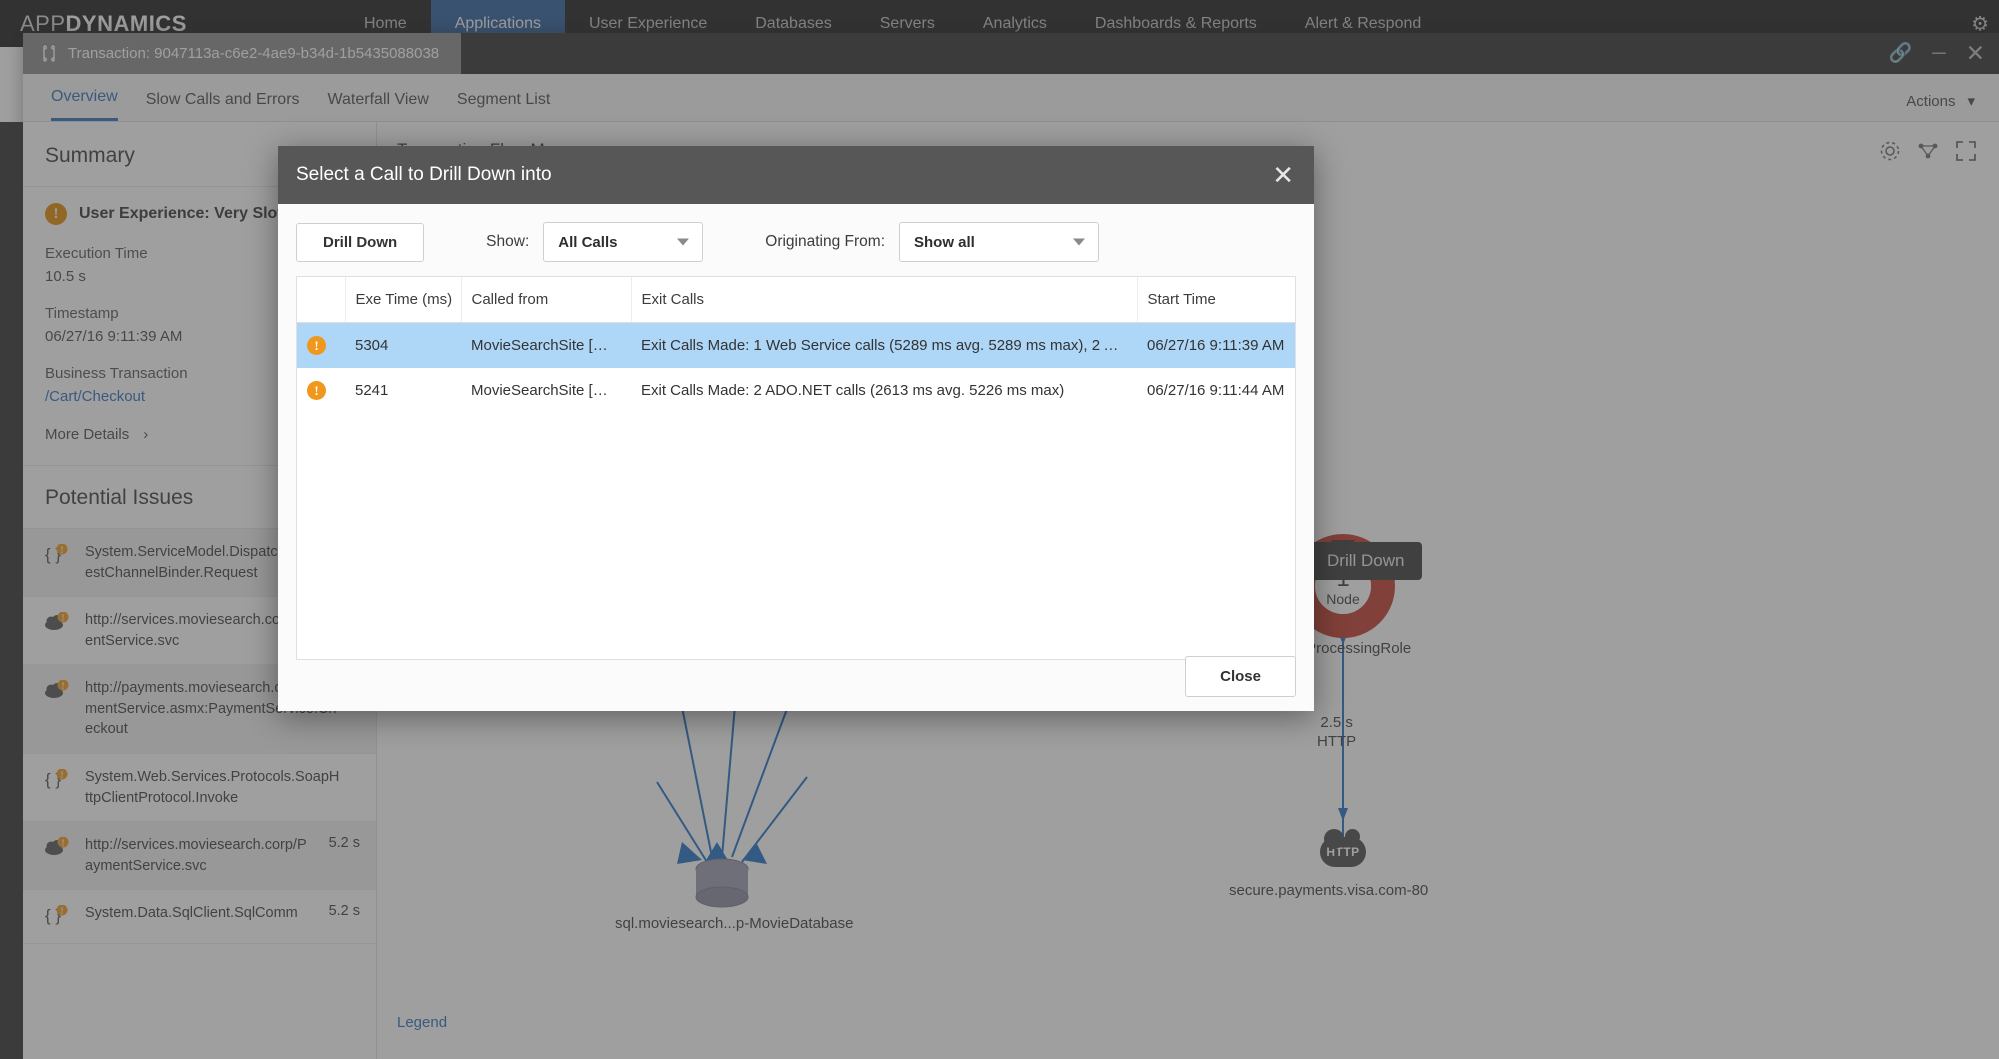  What do you see at coordinates (360, 242) in the screenshot?
I see `drill-down-button: Drill Down` at bounding box center [360, 242].